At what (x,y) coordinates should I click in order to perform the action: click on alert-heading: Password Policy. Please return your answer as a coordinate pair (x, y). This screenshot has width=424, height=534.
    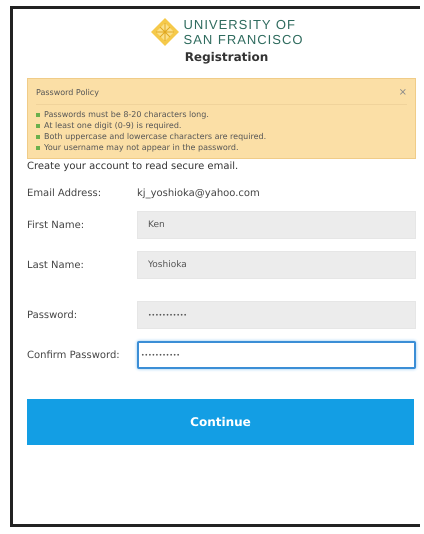
    Looking at the image, I should click on (67, 92).